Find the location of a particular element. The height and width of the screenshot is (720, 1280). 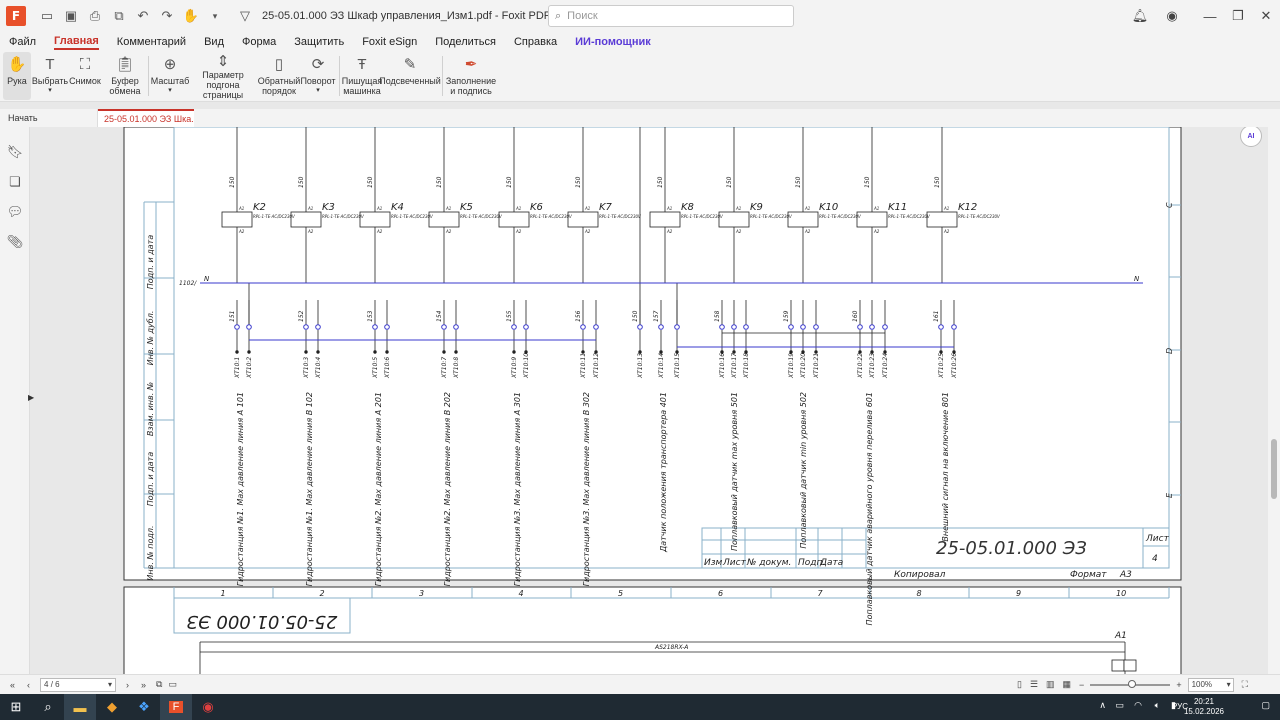

expand-panel-arrow-icon: ▶ is located at coordinates (32, 400).